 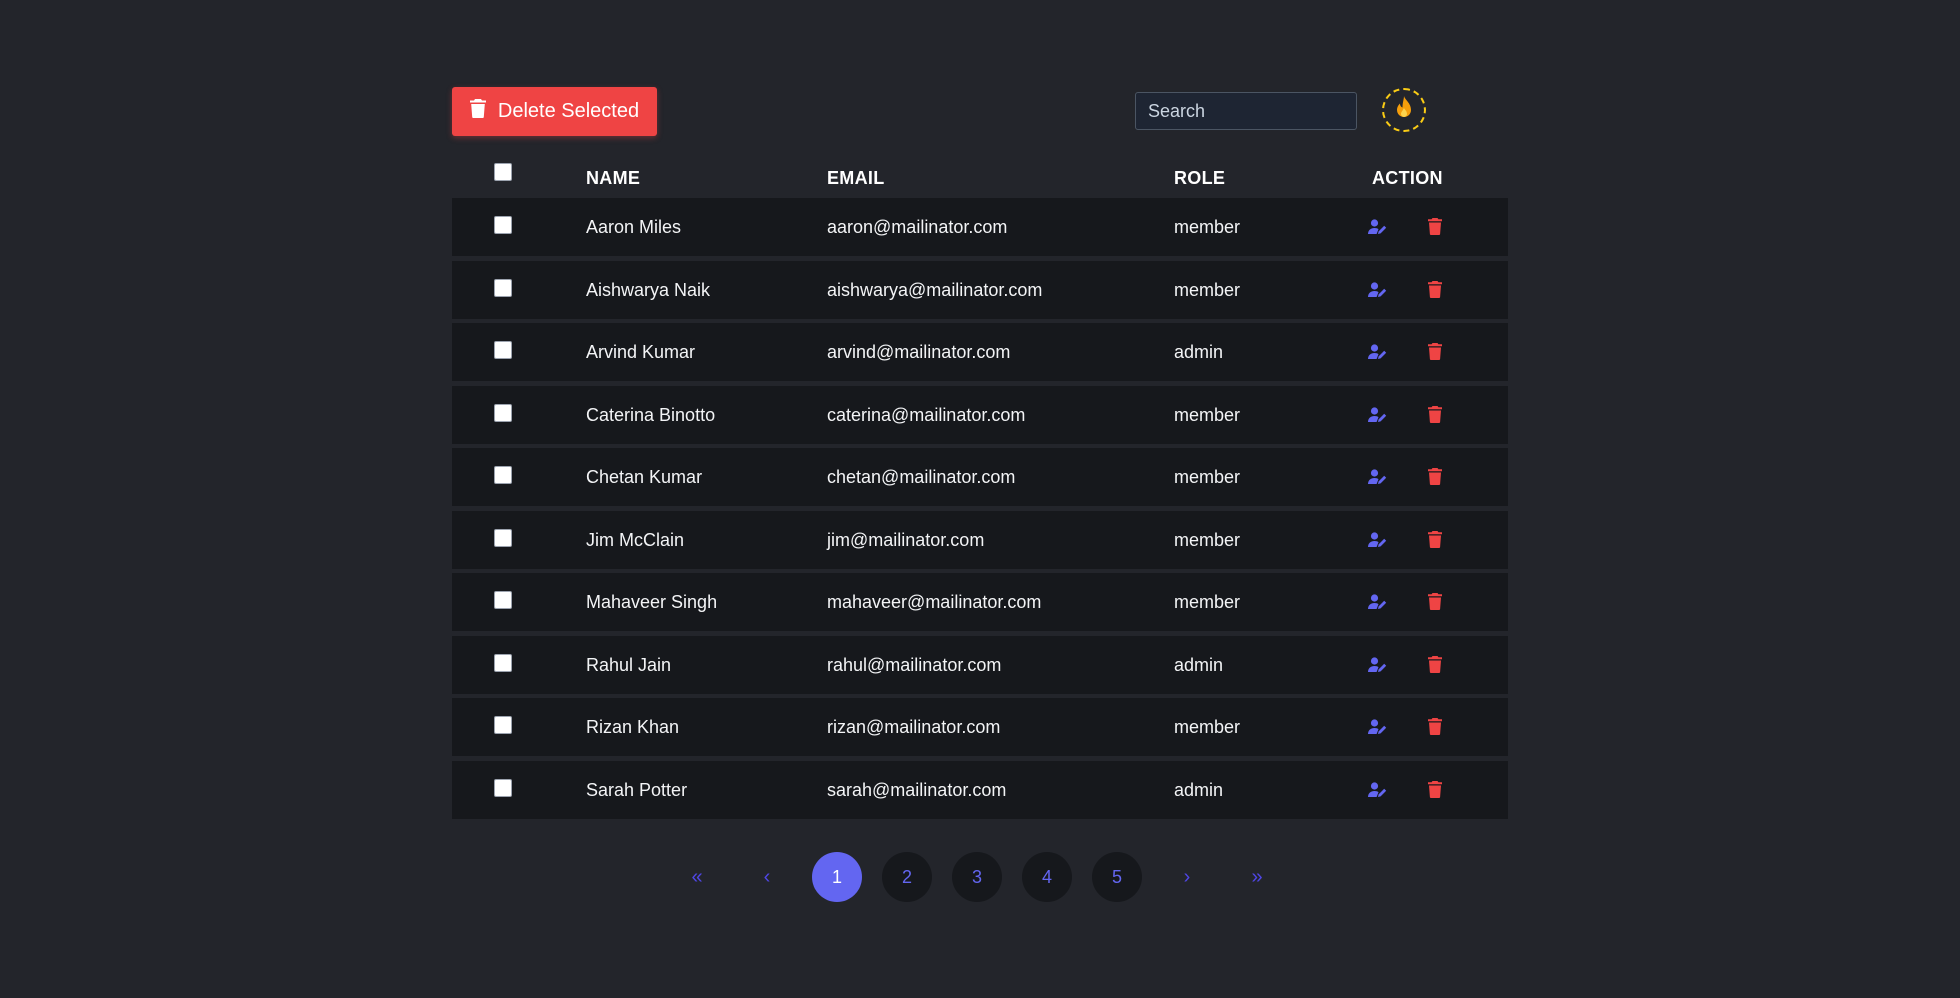 What do you see at coordinates (917, 789) in the screenshot?
I see `user-email: sarah@mailinator.com` at bounding box center [917, 789].